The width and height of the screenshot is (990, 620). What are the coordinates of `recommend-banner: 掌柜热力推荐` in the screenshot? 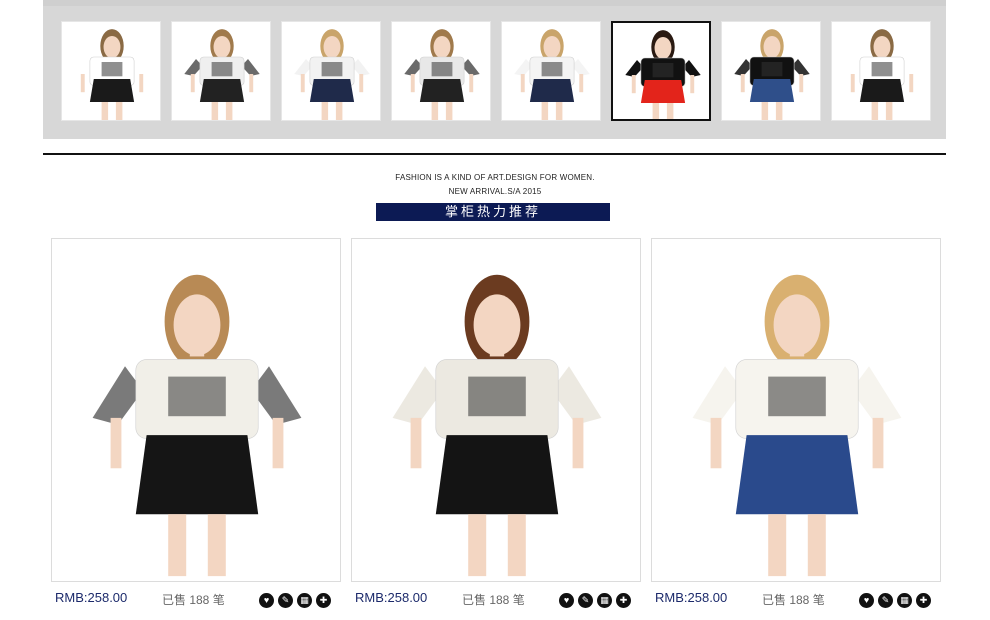 It's located at (493, 212).